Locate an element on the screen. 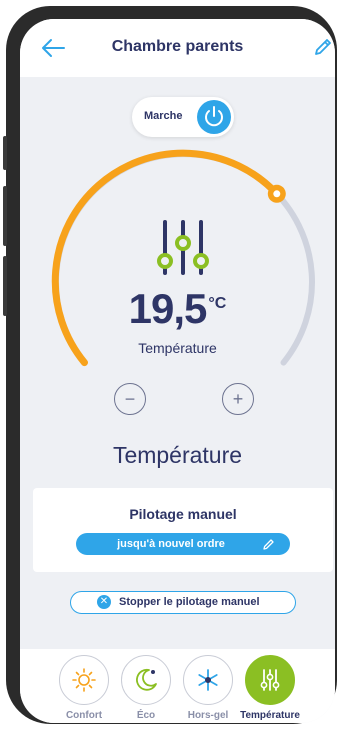 This screenshot has height=730, width=343. nav-item-hors-gel: Hors-gel is located at coordinates (208, 688).